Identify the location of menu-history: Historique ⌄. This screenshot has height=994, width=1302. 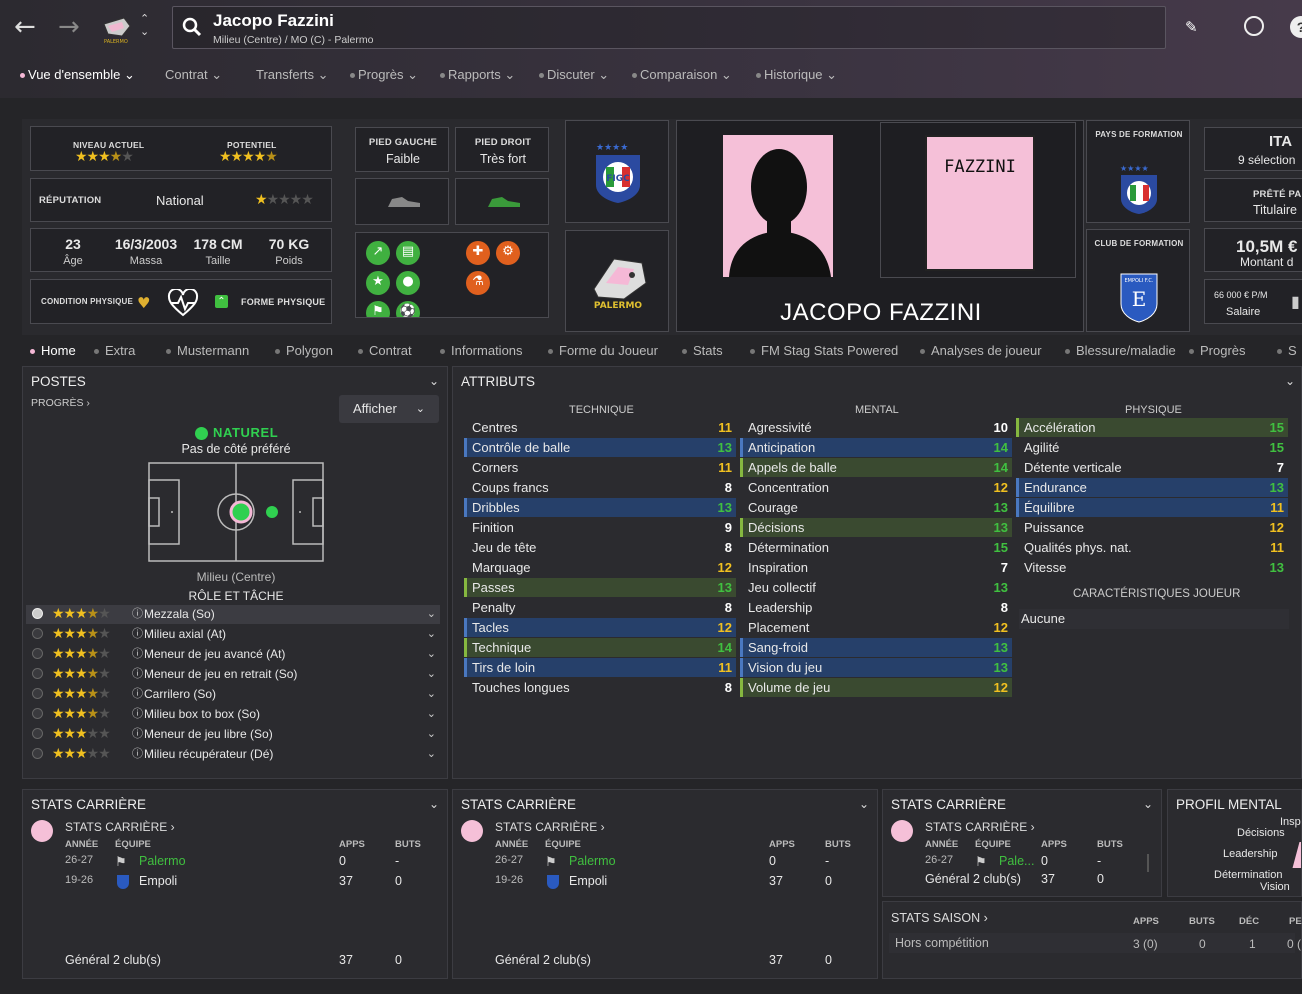
(796, 75).